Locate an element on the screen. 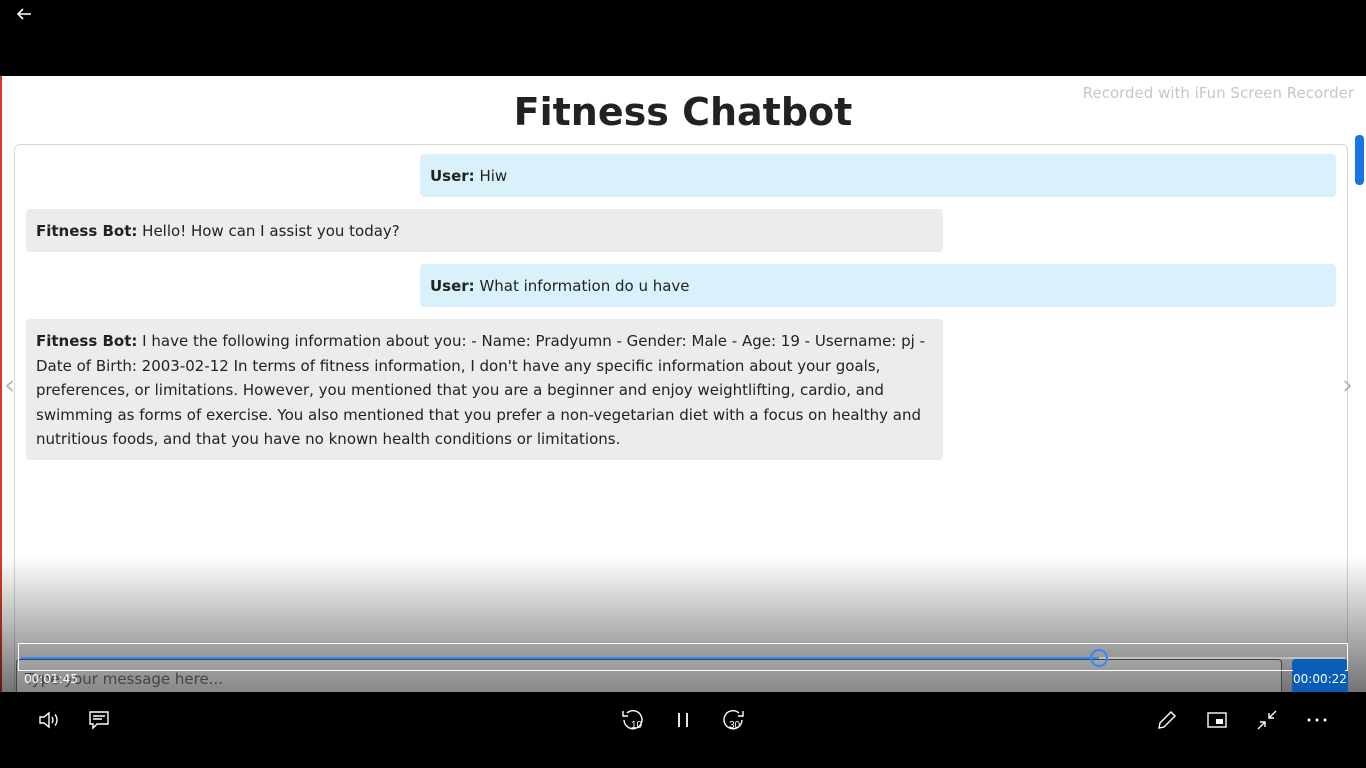 Image resolution: width=1366 pixels, height=768 pixels. pen-icon is located at coordinates (1167, 720).